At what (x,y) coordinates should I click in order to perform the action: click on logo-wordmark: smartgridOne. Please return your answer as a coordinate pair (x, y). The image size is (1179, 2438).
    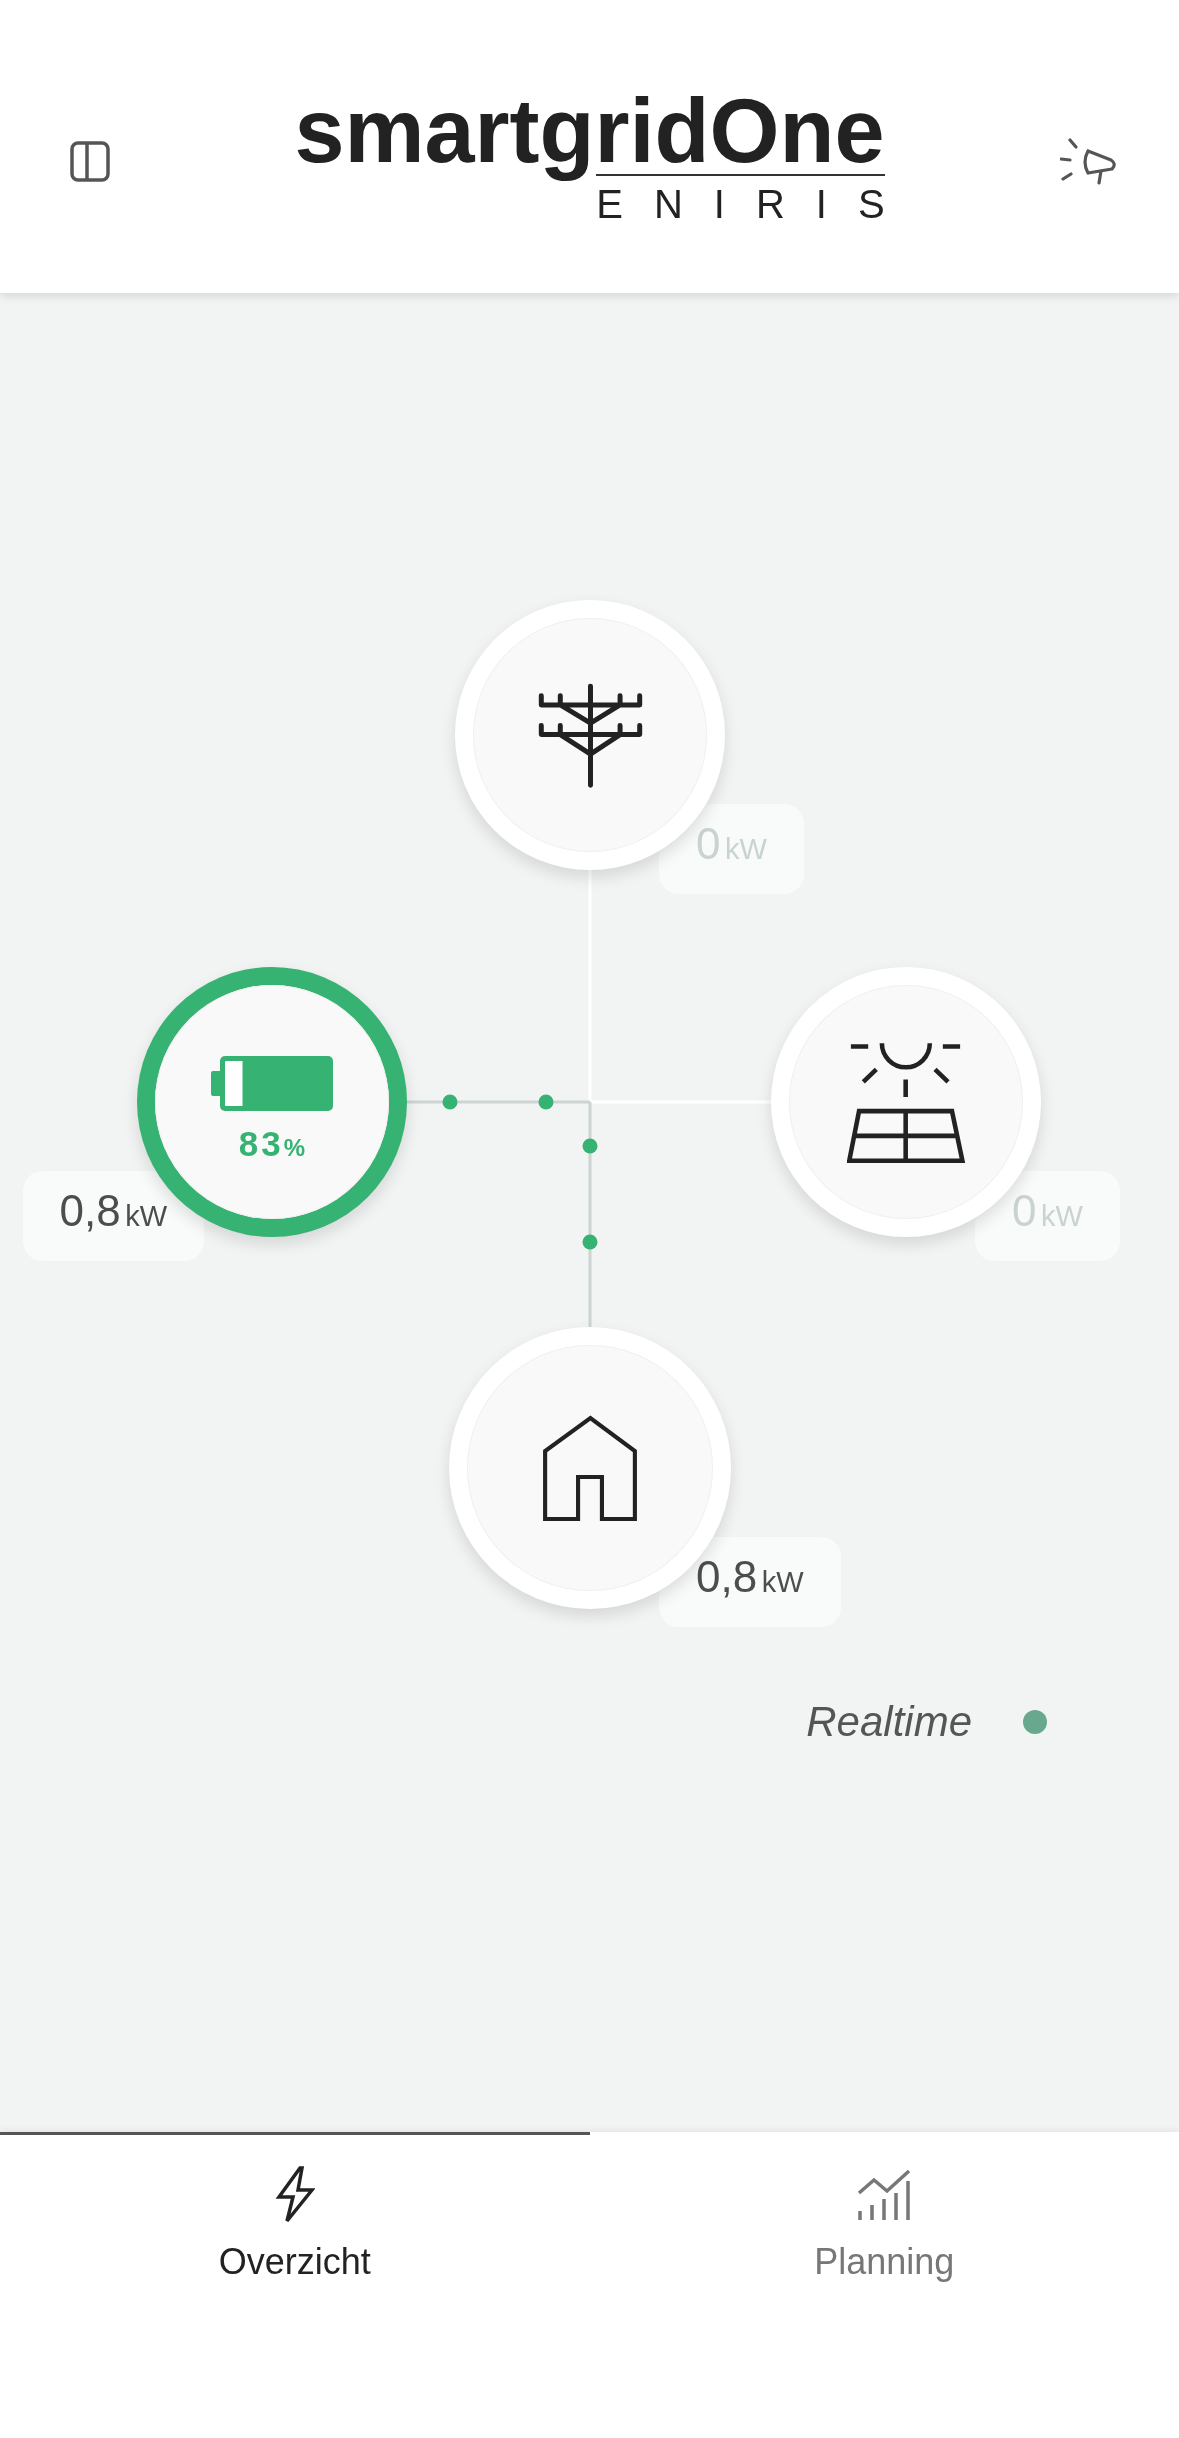
    Looking at the image, I should click on (589, 131).